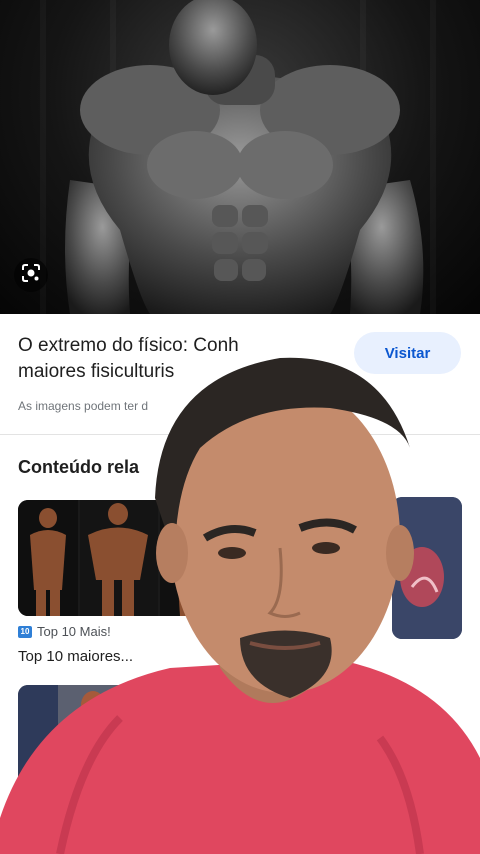 Image resolution: width=480 pixels, height=854 pixels. I want to click on google-lens-icon, so click(31, 275).